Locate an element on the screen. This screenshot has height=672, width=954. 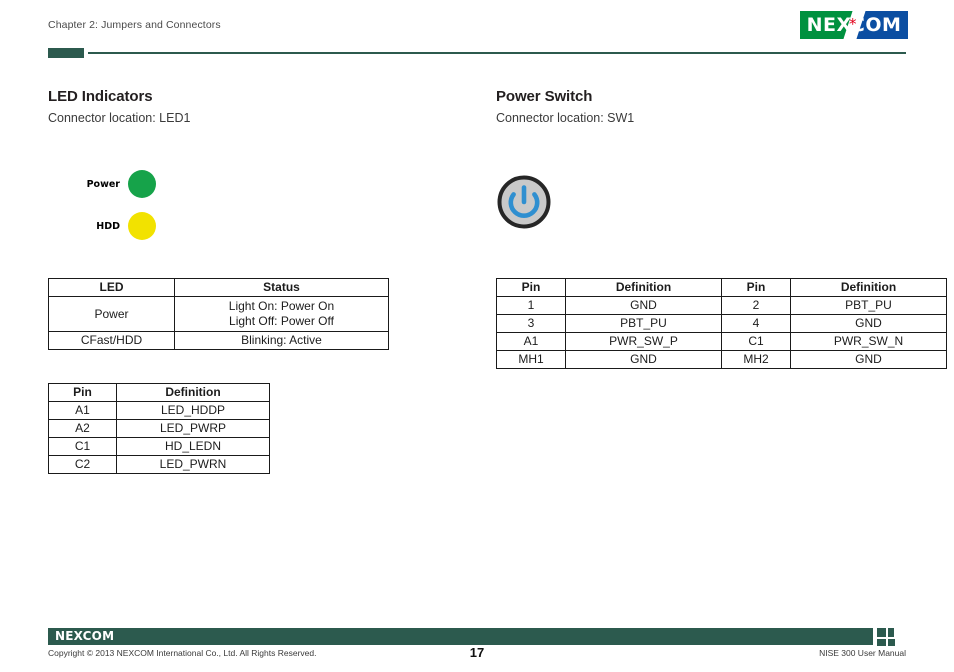
col-header-pin: Pin is located at coordinates (82, 392).